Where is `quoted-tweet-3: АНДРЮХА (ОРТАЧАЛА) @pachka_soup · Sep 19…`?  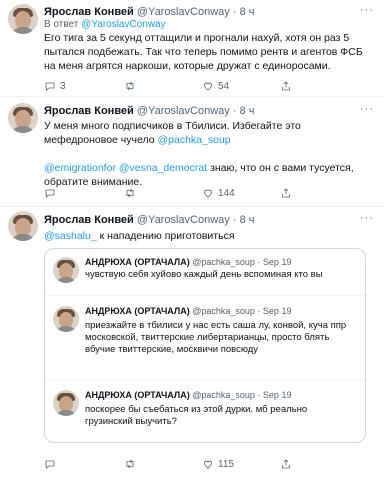 quoted-tweet-3: АНДРЮХА (ОРТАЧАЛА) @pachka_soup · Sep 19… is located at coordinates (205, 411).